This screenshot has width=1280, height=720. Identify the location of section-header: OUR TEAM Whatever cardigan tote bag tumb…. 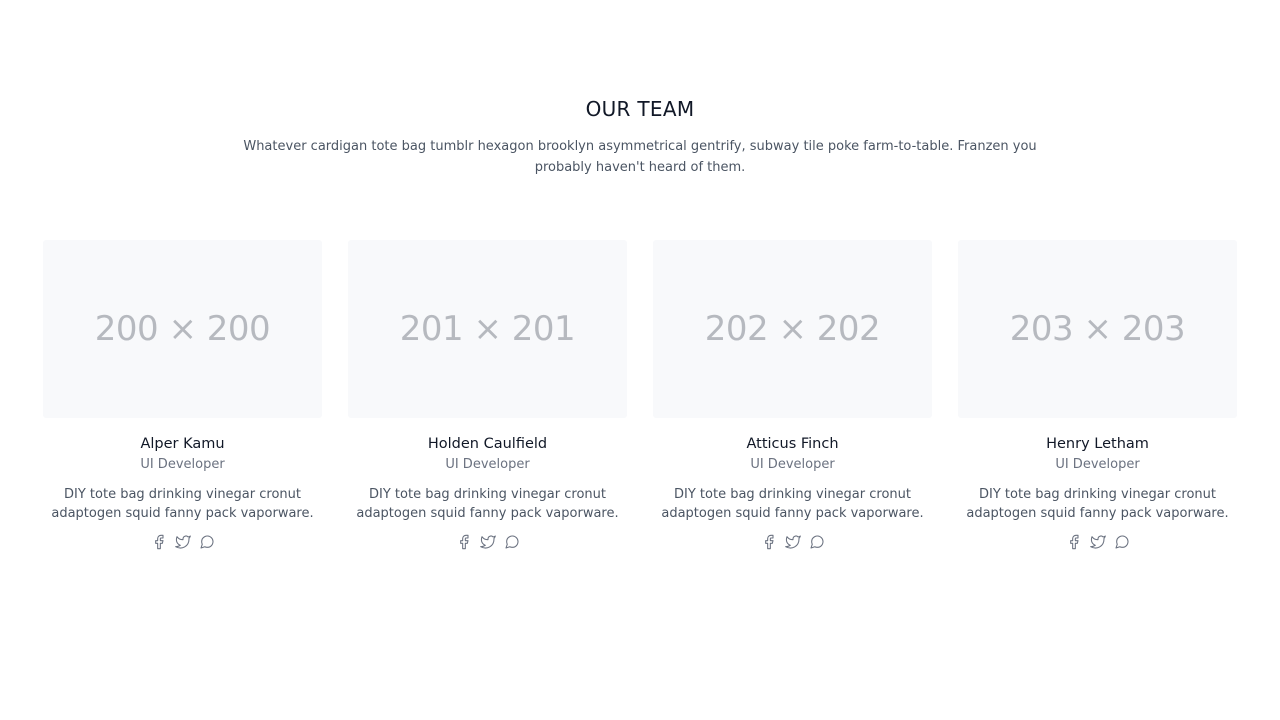
(640, 137).